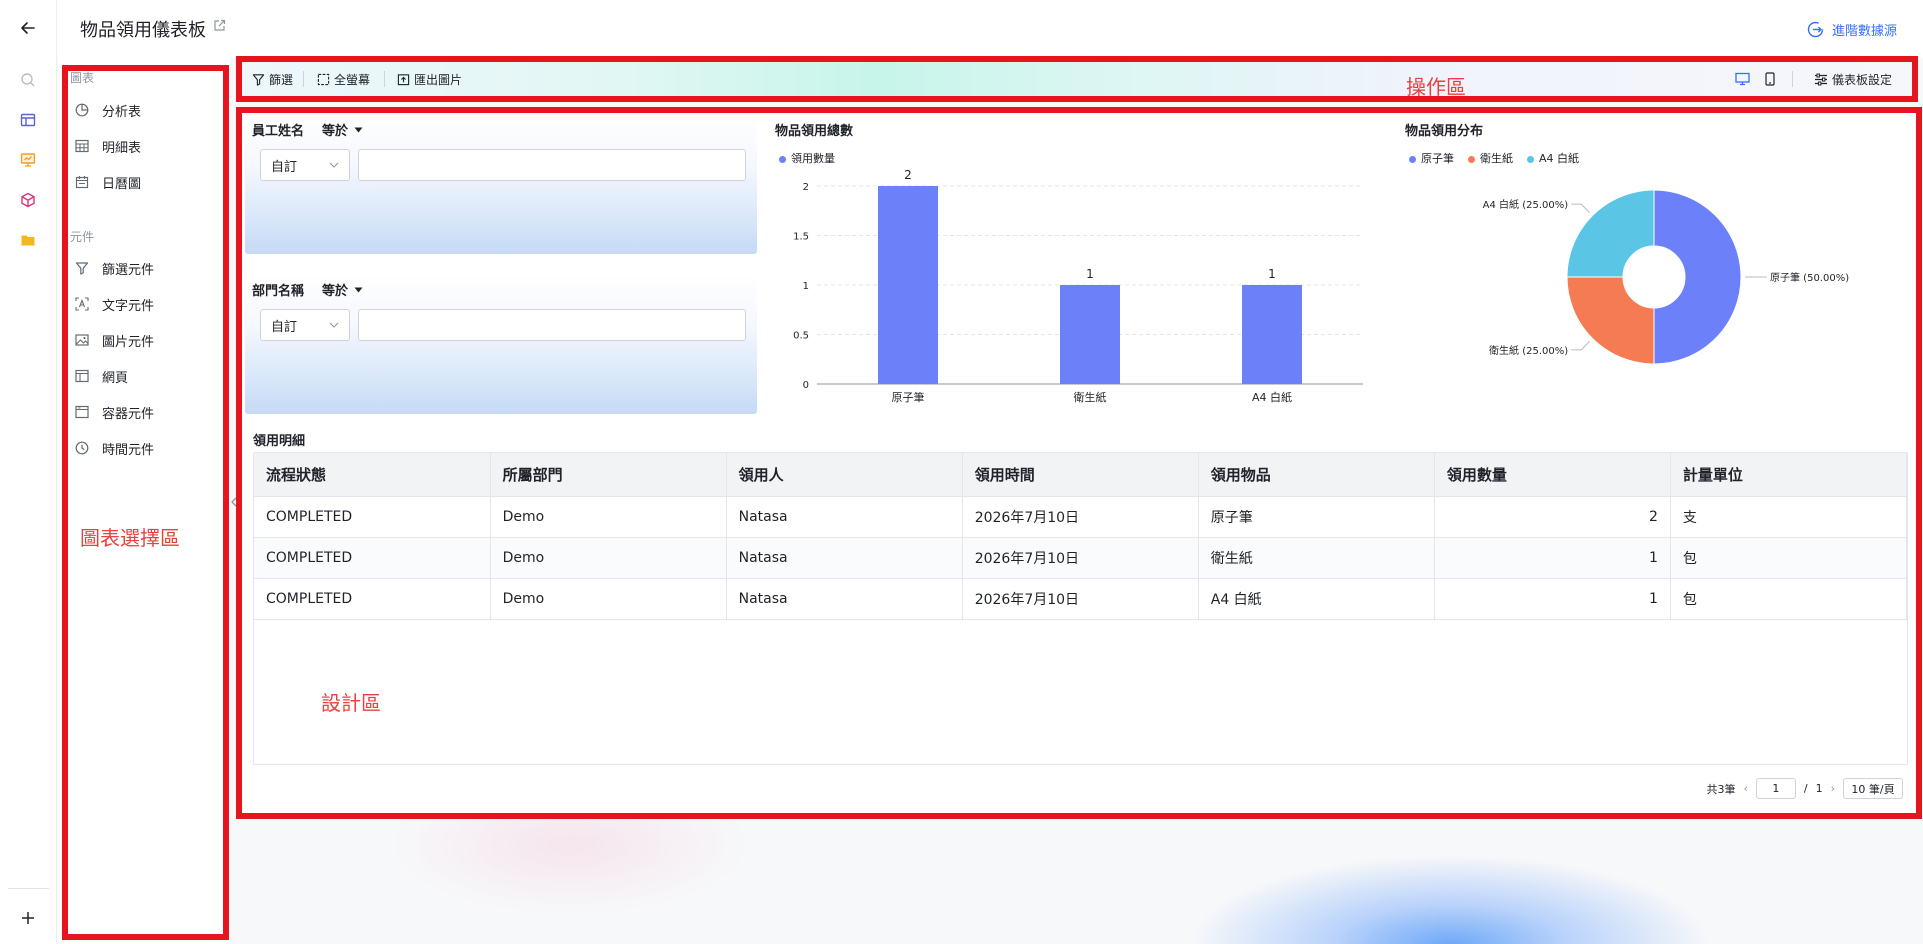 This screenshot has width=1923, height=944. I want to click on chart-item-label: 明細表, so click(122, 148).